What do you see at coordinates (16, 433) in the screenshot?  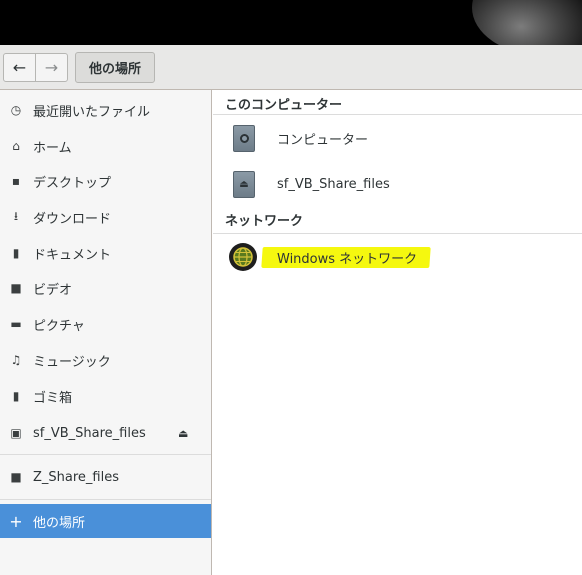 I see `drive-icon: ▣` at bounding box center [16, 433].